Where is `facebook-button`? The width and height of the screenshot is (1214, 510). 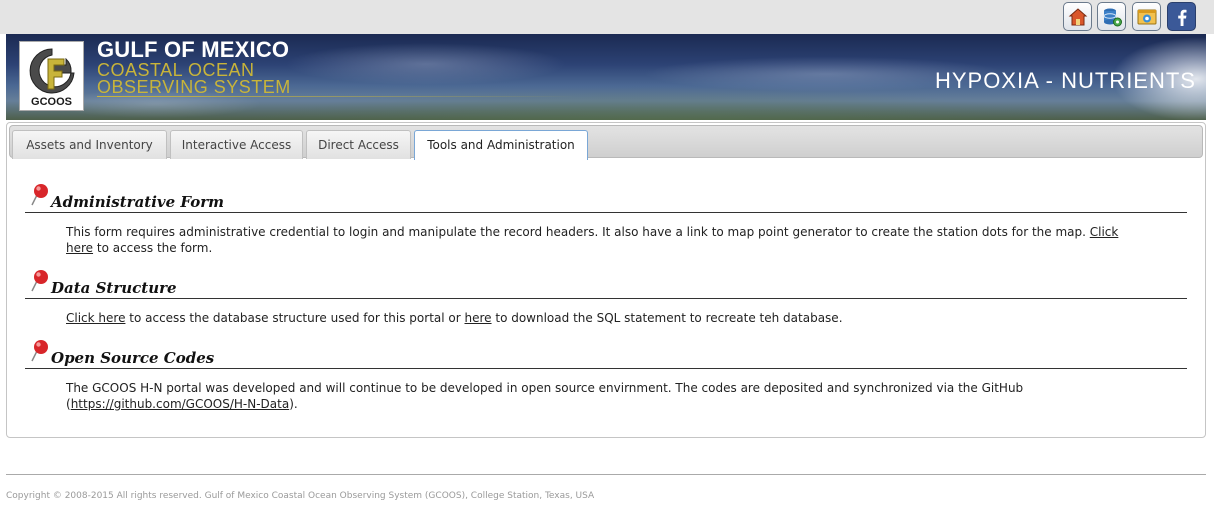 facebook-button is located at coordinates (1181, 16).